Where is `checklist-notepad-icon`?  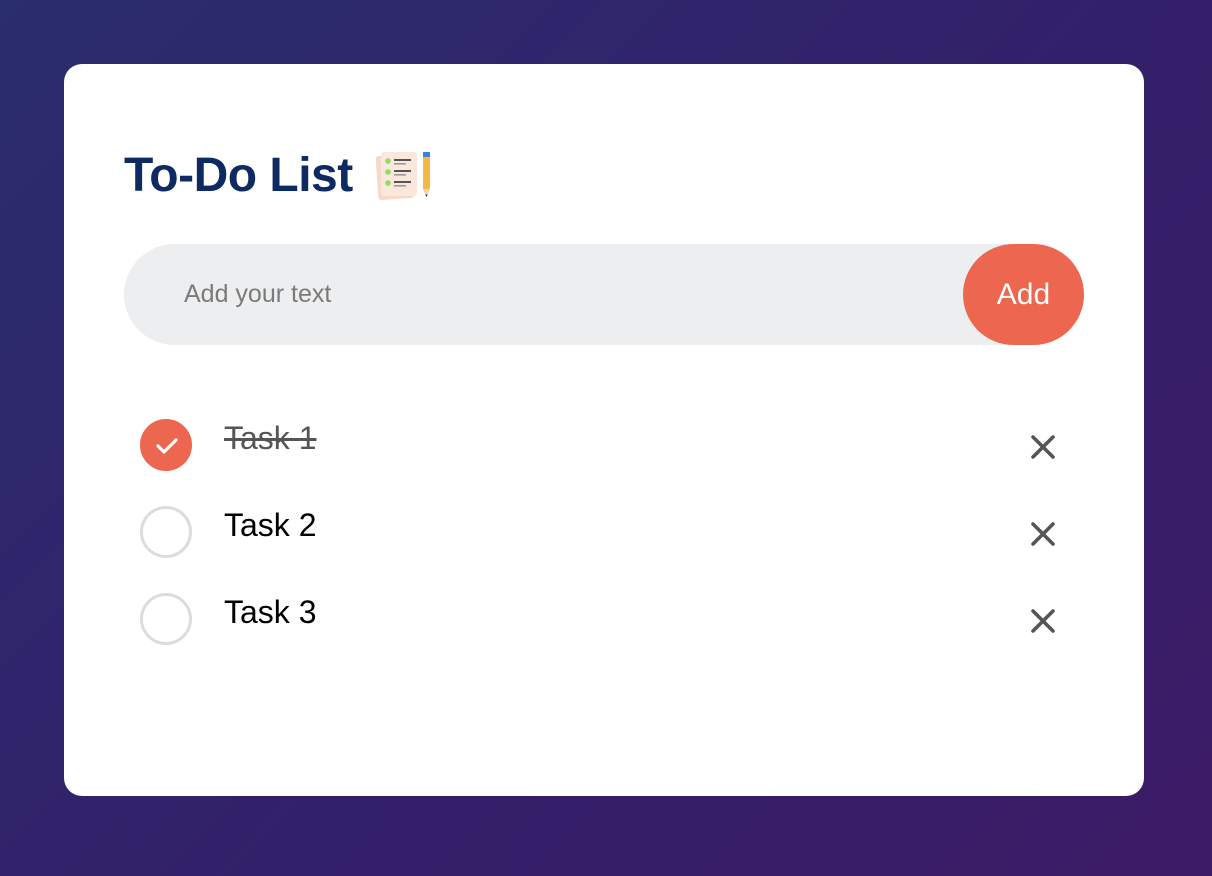 checklist-notepad-icon is located at coordinates (405, 176).